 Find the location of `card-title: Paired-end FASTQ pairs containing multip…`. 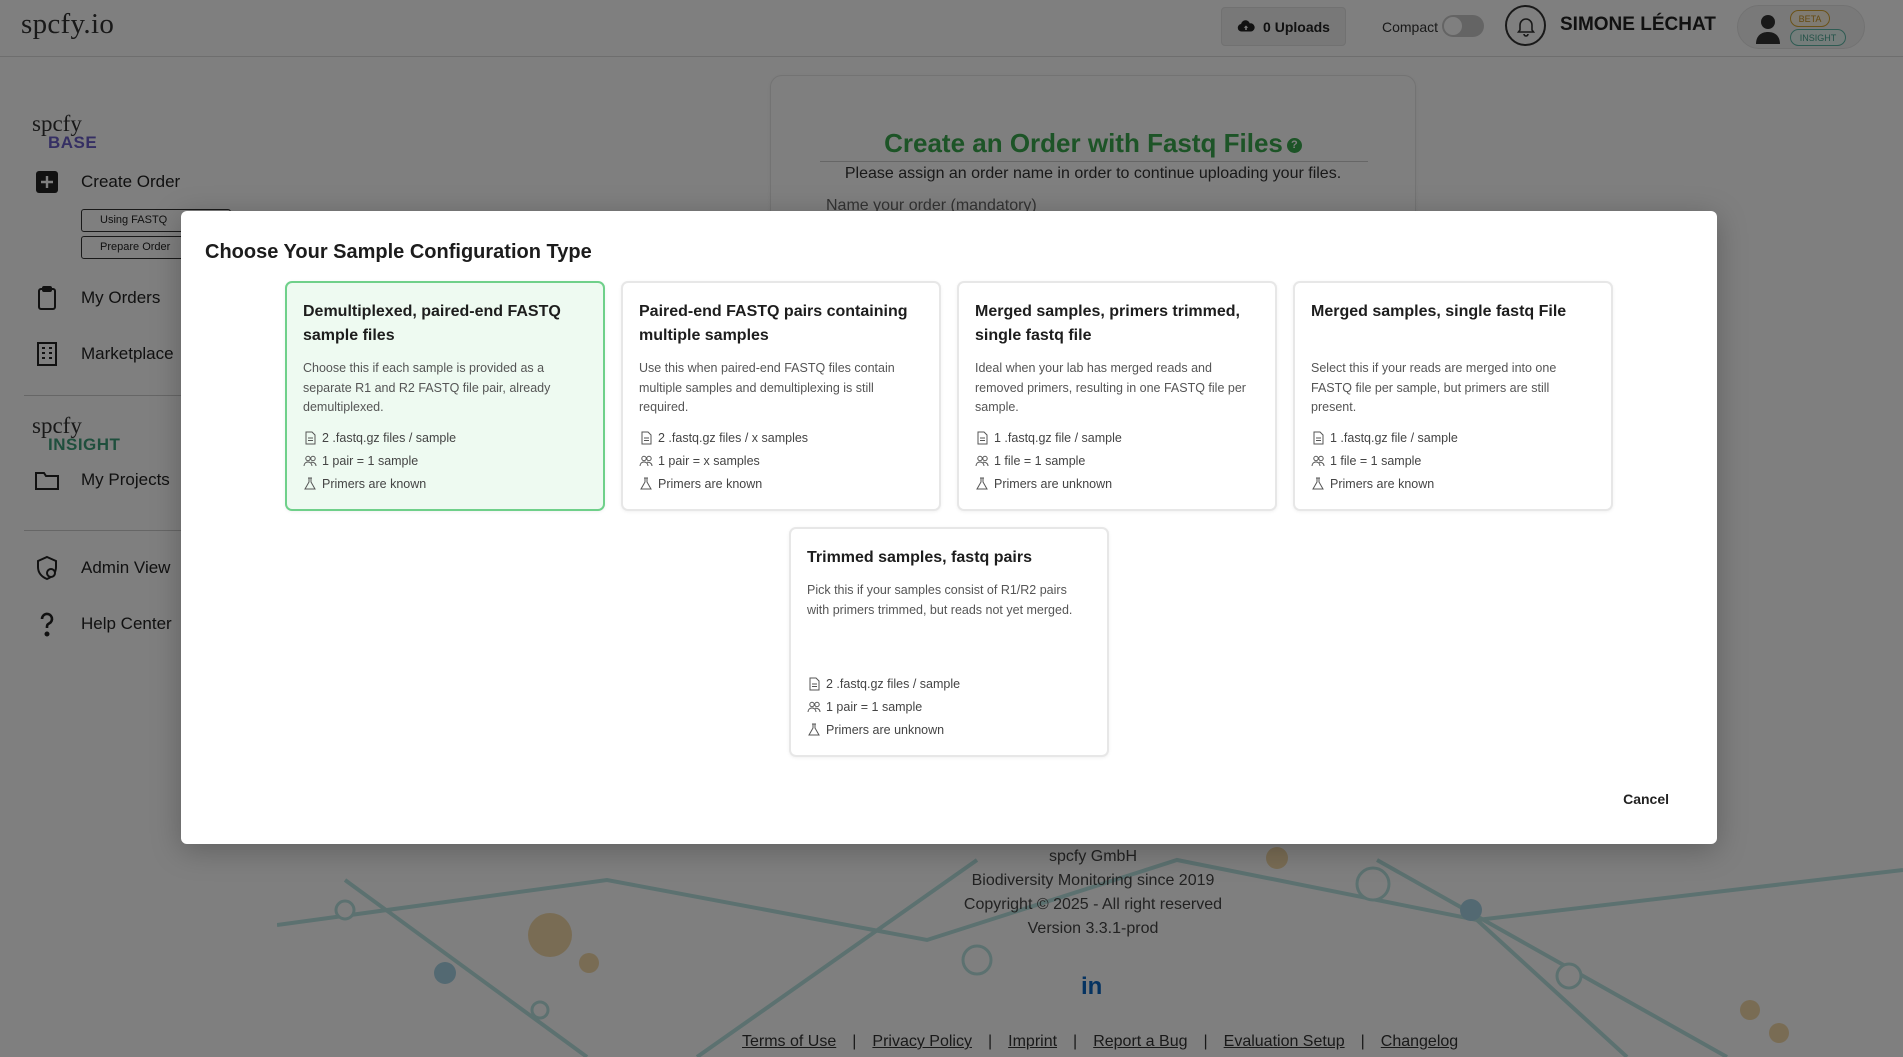

card-title: Paired-end FASTQ pairs containing multip… is located at coordinates (773, 323).